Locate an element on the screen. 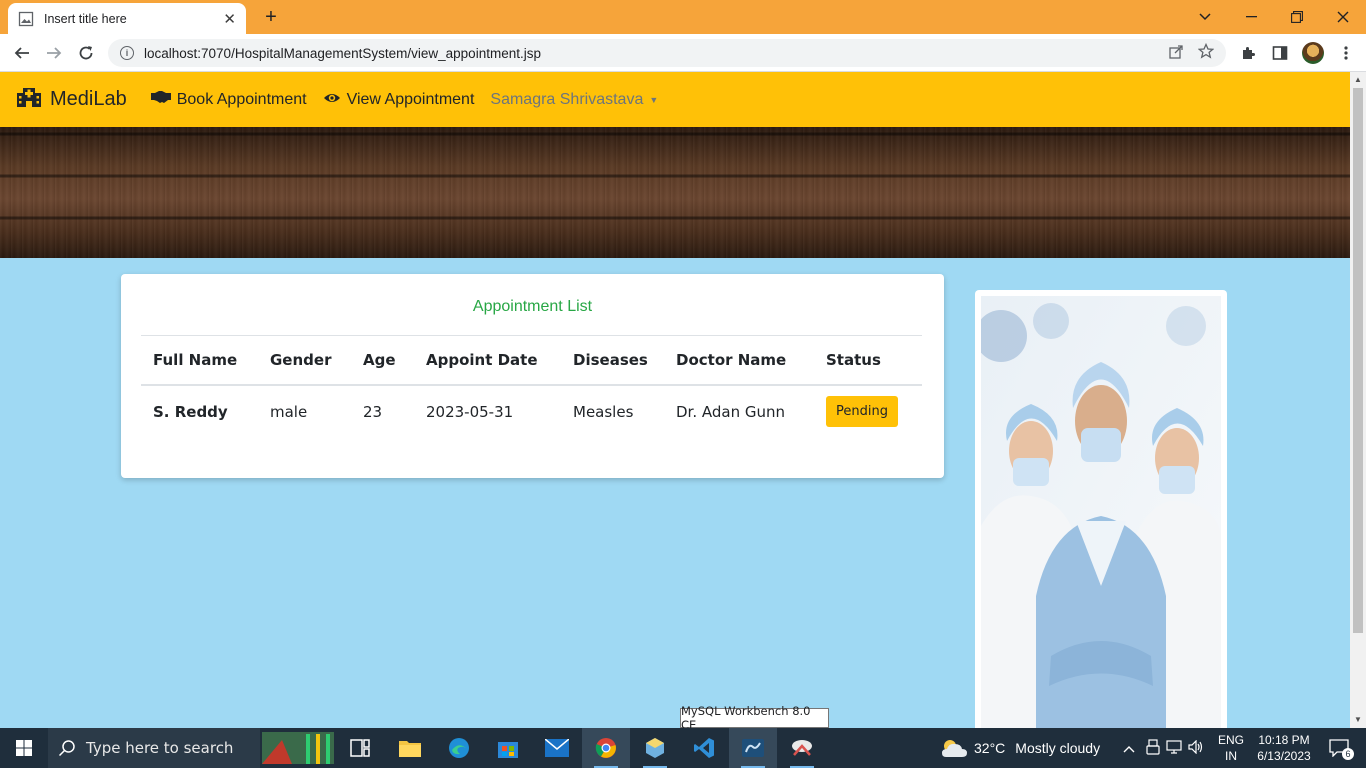 This screenshot has width=1366, height=768. lang-bottom: IN is located at coordinates (1231, 756).